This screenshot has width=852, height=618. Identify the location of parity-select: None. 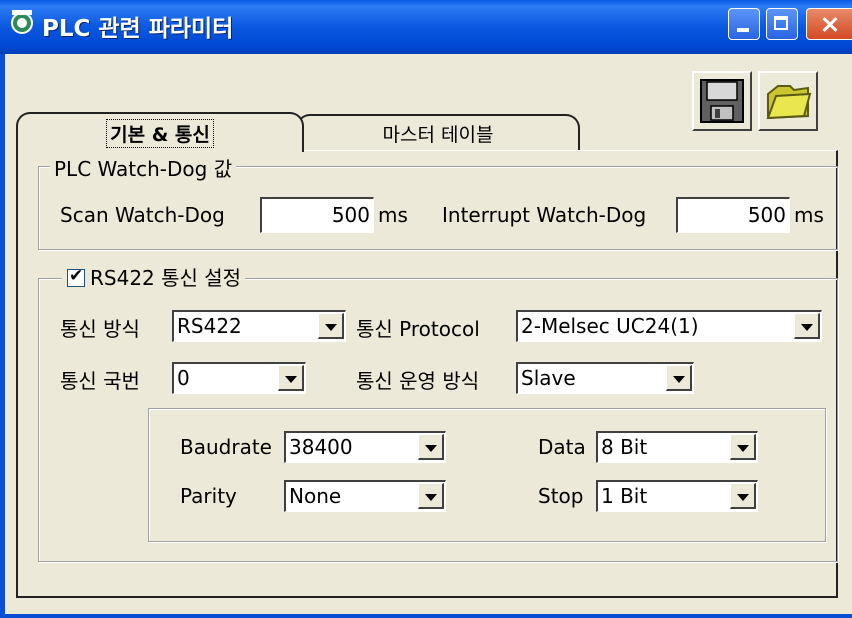
(365, 496).